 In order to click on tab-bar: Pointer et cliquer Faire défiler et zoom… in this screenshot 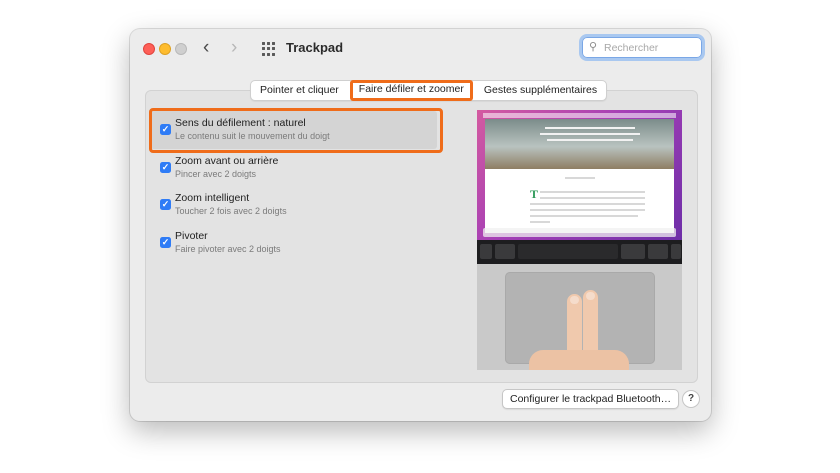, I will do `click(429, 90)`.